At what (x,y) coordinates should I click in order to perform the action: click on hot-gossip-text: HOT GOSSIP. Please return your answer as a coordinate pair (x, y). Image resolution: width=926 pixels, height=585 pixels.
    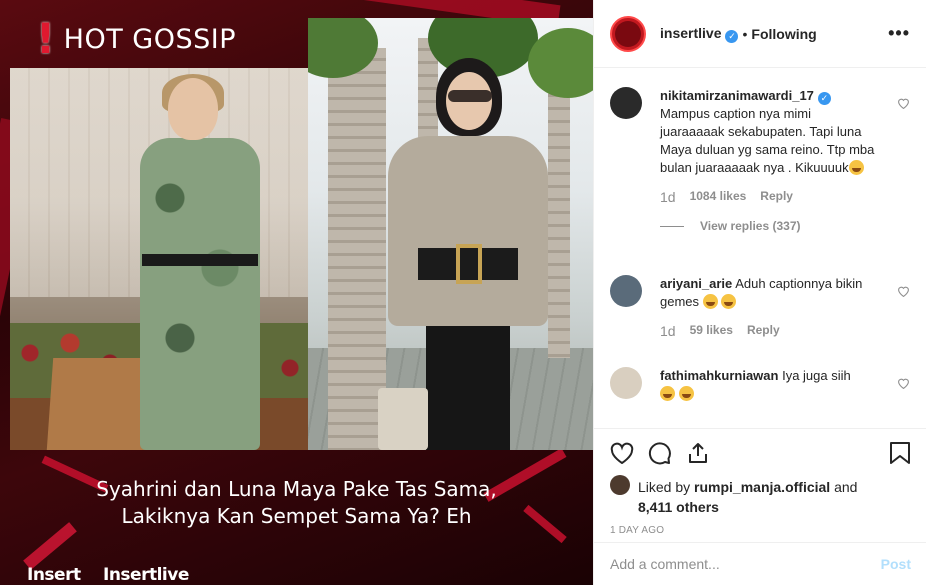
    Looking at the image, I should click on (149, 39).